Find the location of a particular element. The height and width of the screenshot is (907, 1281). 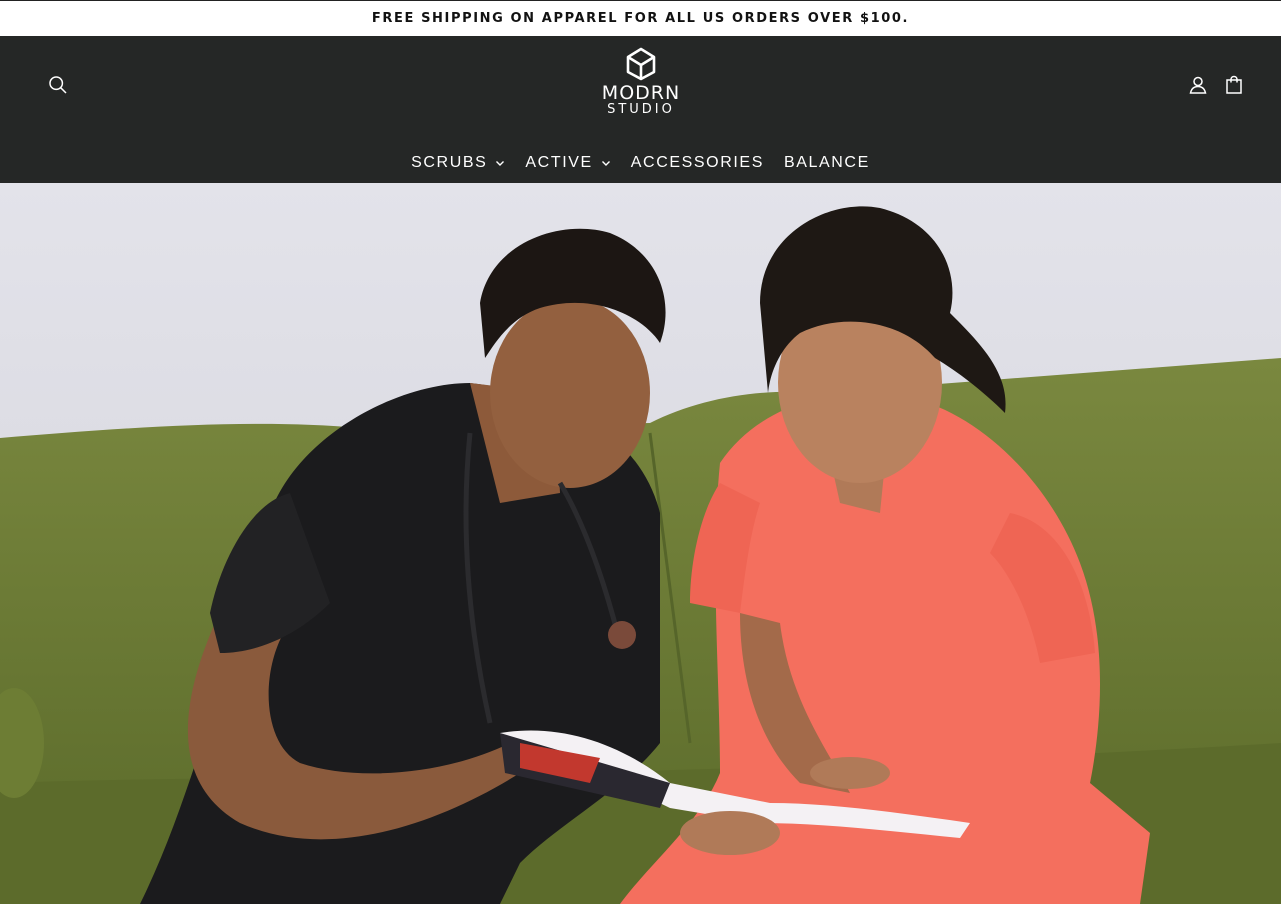

nav-item-label: ACCESSORIES is located at coordinates (697, 162).